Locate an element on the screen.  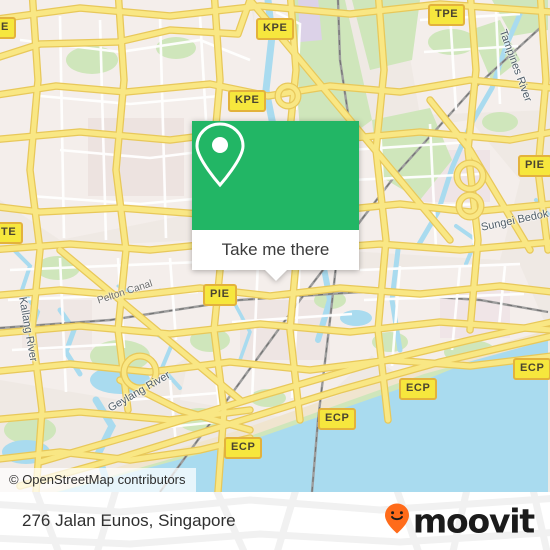
shield-e-left: E is located at coordinates (8, 28).